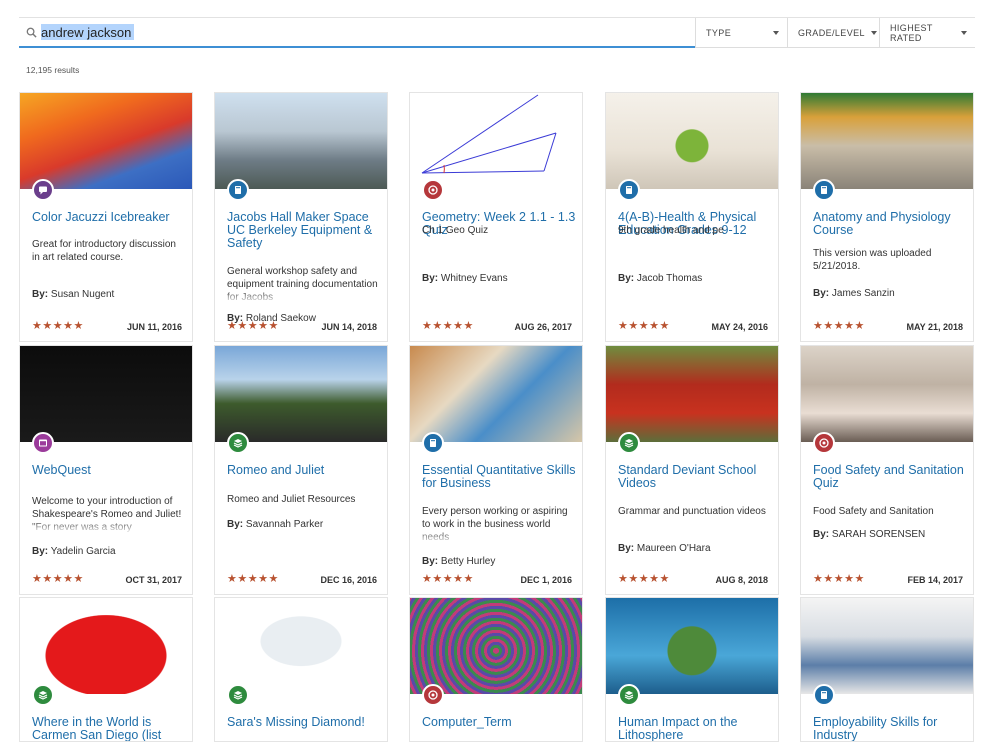 The height and width of the screenshot is (742, 999). I want to click on type-filter-label: TYPE, so click(719, 32).